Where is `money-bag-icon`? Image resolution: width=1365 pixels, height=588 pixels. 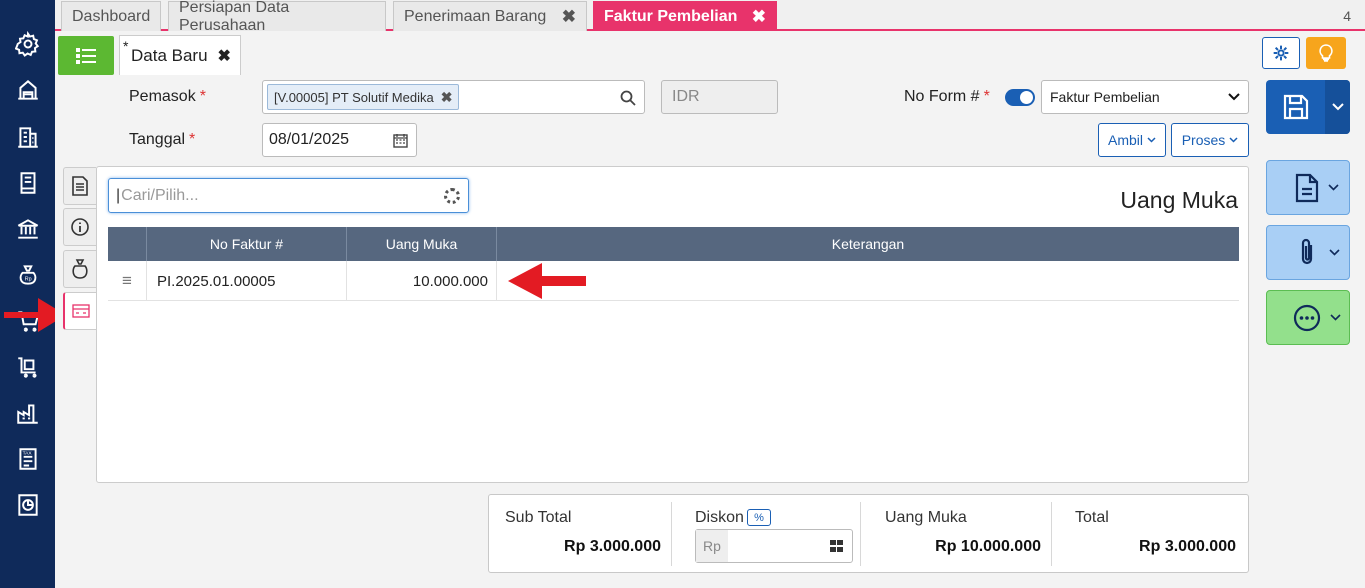 money-bag-icon is located at coordinates (80, 269).